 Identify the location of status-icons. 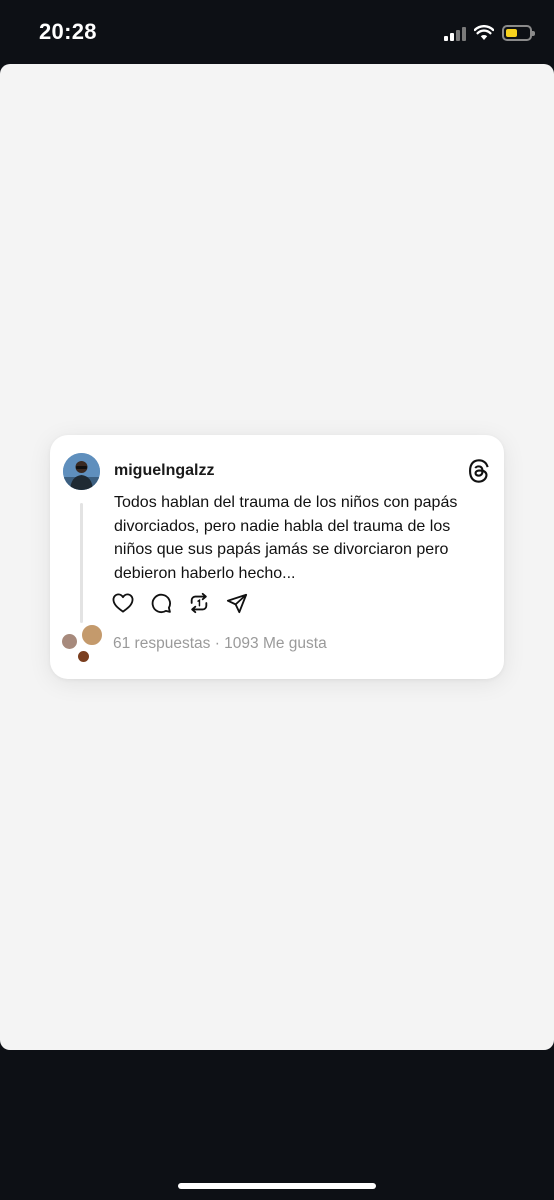
(489, 33).